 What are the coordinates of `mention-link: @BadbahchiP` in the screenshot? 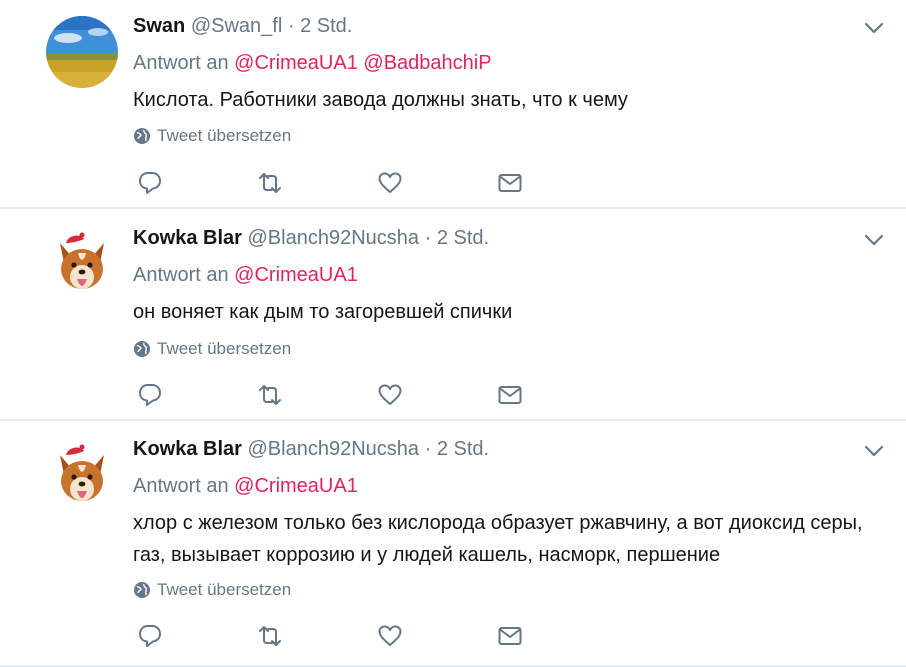 It's located at (427, 63).